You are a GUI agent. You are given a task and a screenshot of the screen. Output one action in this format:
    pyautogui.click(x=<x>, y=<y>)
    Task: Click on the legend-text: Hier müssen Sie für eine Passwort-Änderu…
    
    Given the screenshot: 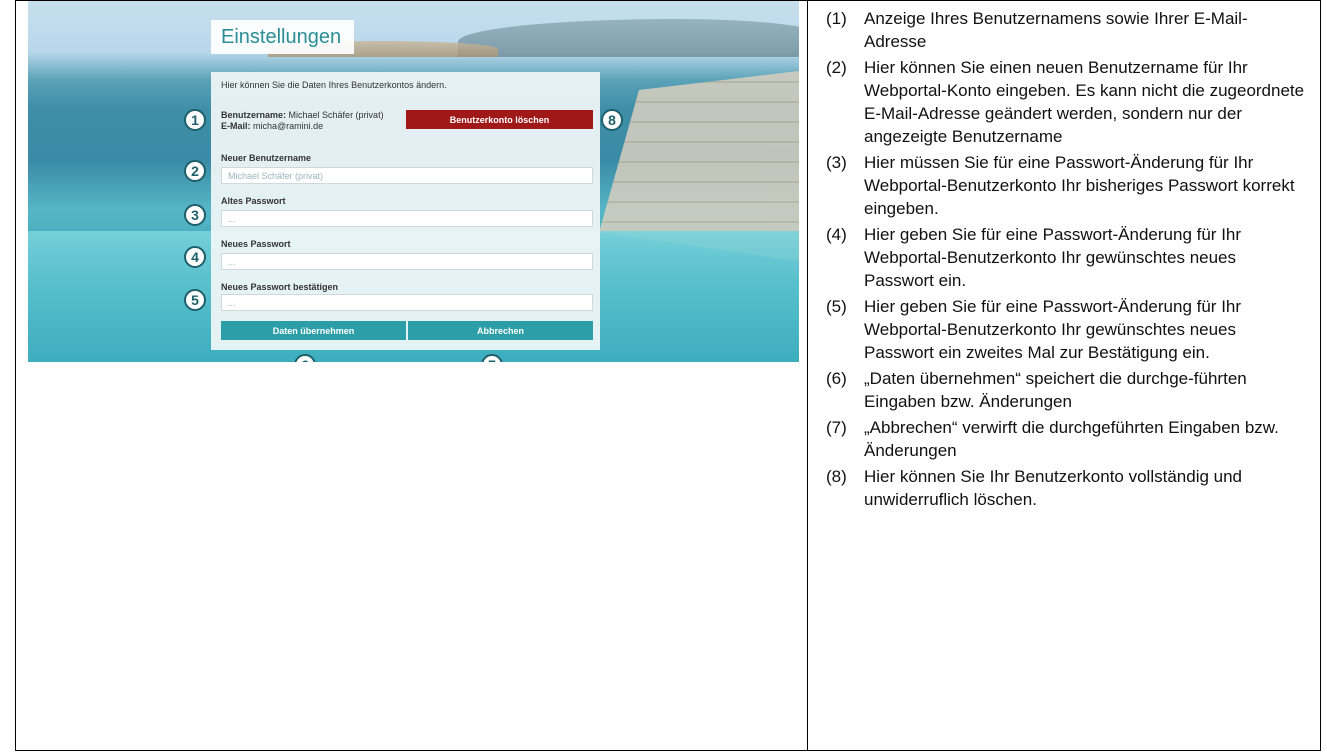 What is the action you would take?
    pyautogui.click(x=1079, y=185)
    